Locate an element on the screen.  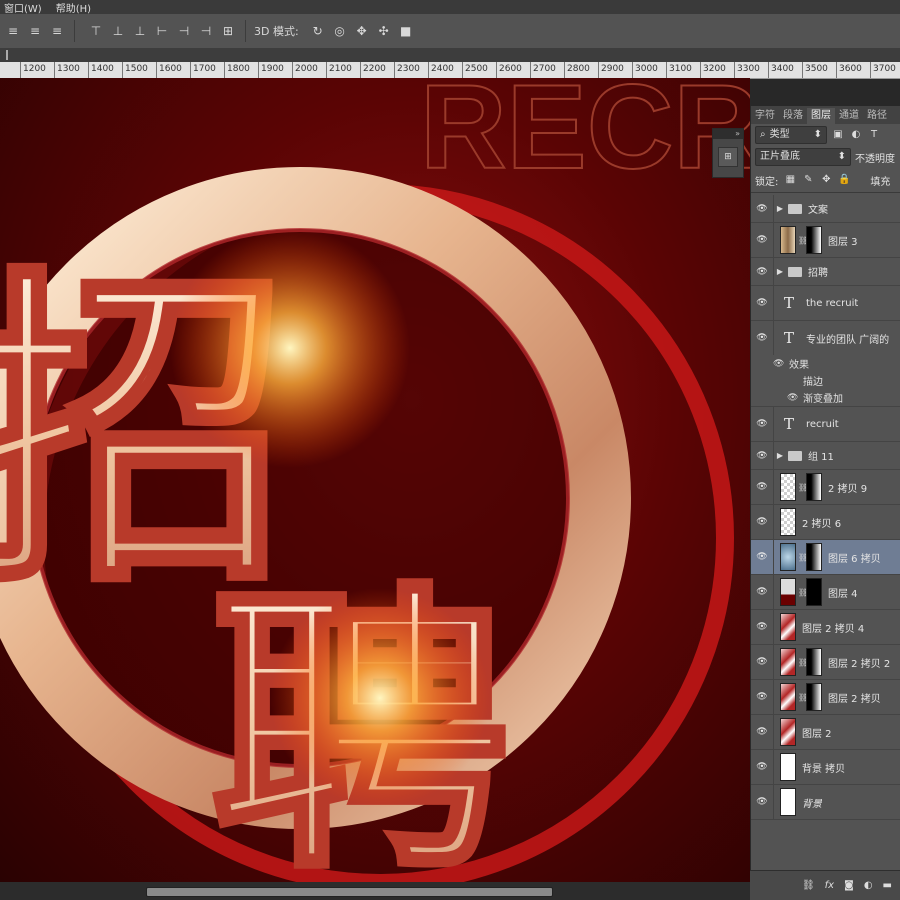
tab-layers: 图层 is located at coordinates (821, 116).